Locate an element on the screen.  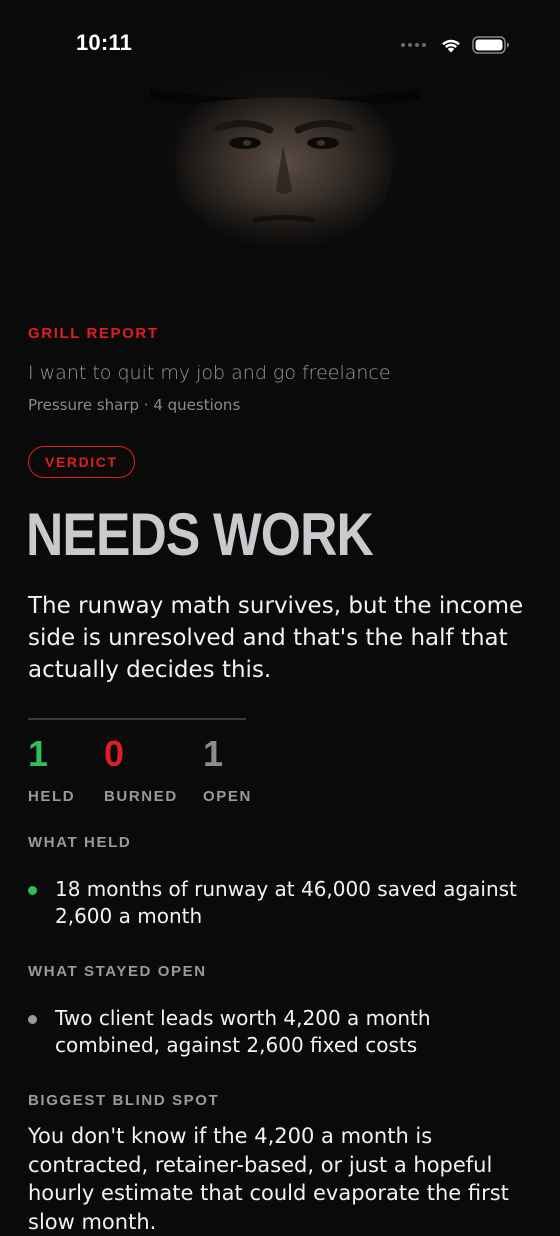
report-topic: I want to quit my job and go freelance is located at coordinates (209, 373).